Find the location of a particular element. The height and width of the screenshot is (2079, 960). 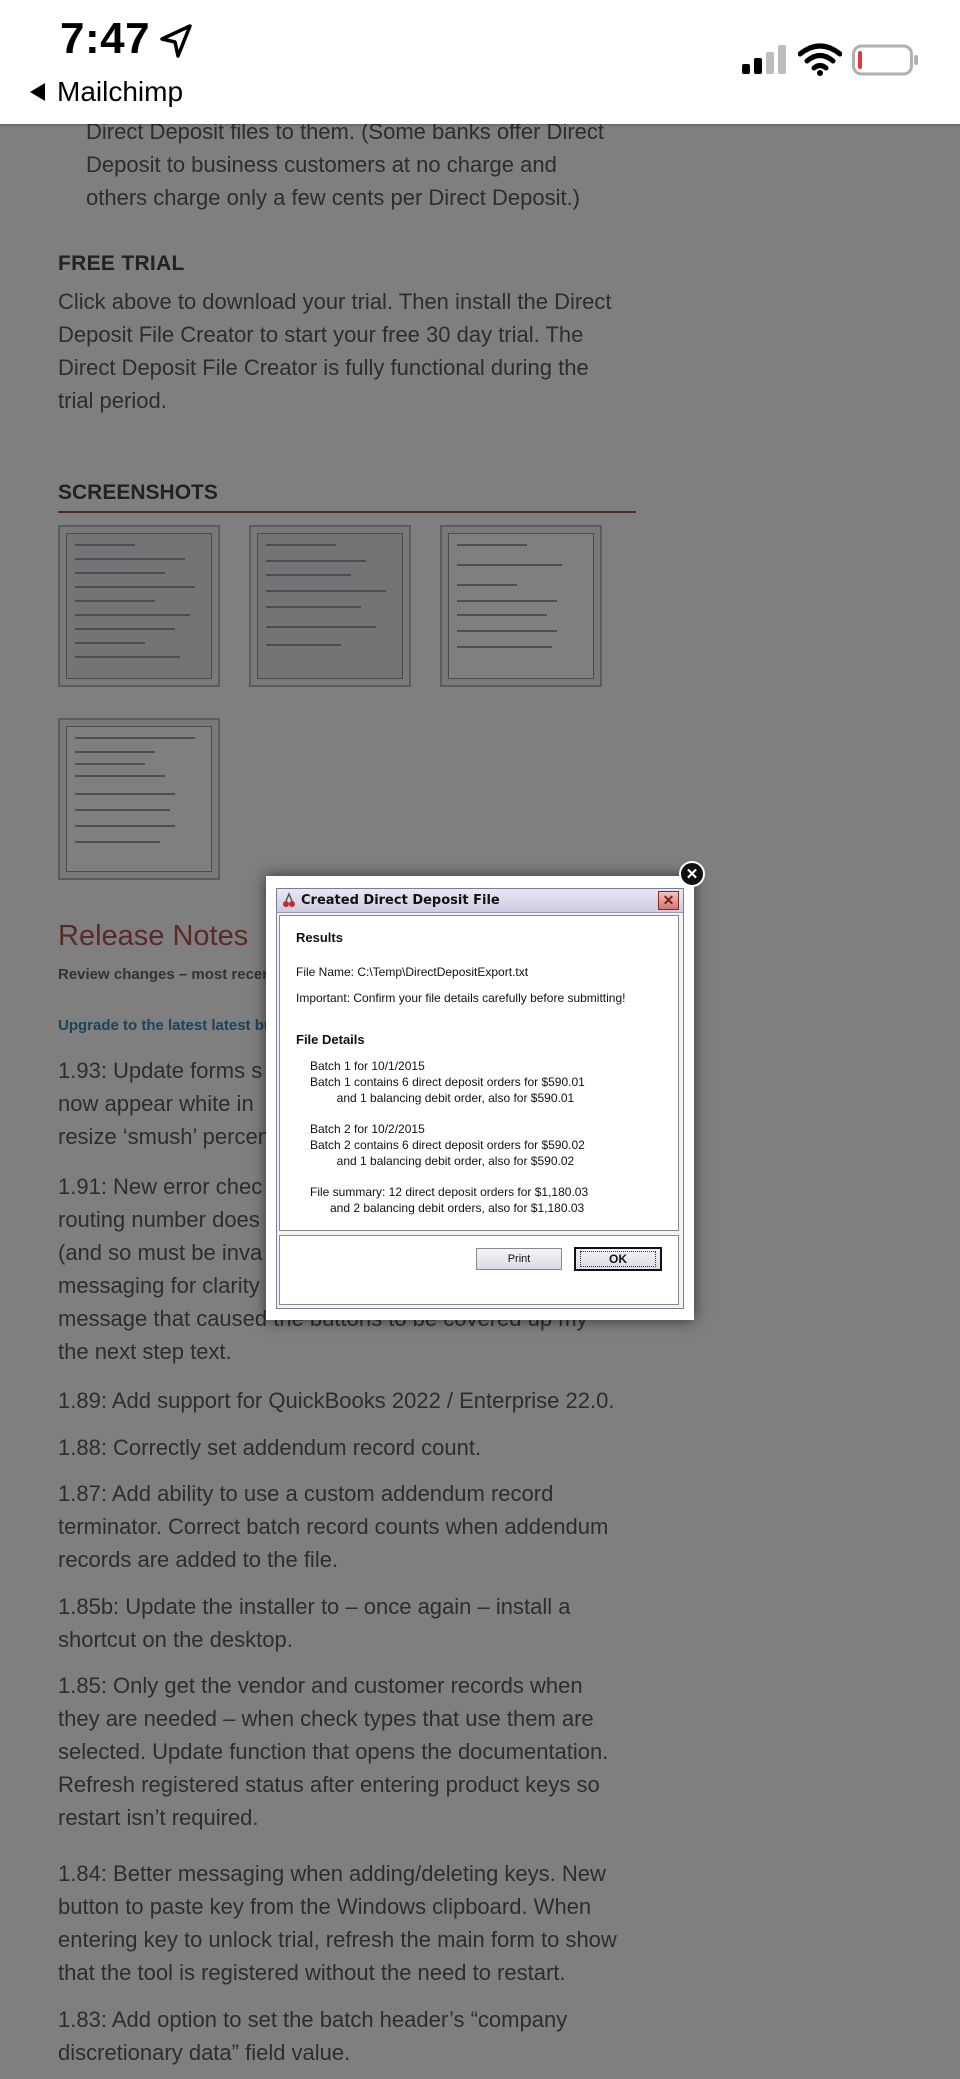

status-bar: 7:47 Mailchimp is located at coordinates (480, 62).